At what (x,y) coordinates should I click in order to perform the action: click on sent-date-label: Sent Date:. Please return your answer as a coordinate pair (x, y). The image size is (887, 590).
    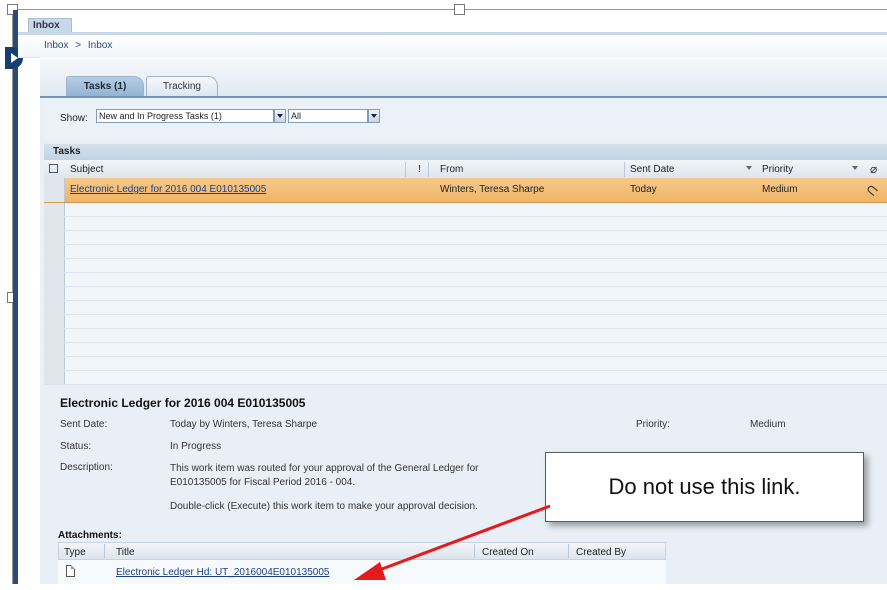
    Looking at the image, I should click on (84, 424).